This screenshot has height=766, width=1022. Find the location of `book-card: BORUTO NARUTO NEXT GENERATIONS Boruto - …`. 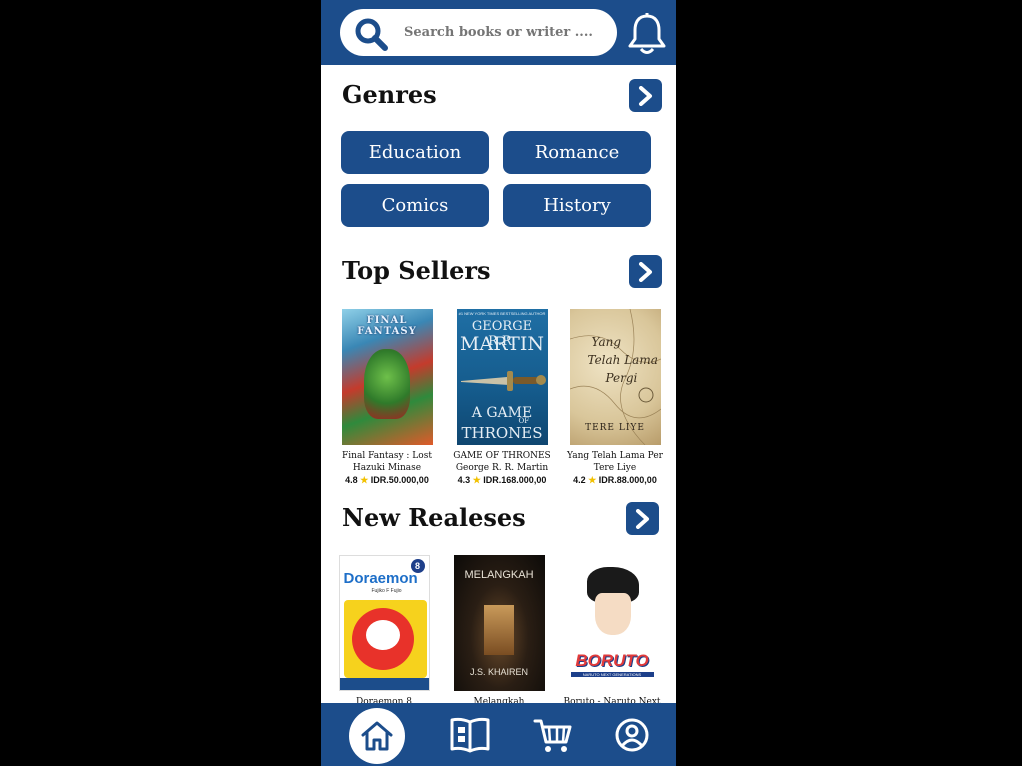

book-card: BORUTO NARUTO NEXT GENERATIONS Boruto - … is located at coordinates (612, 631).